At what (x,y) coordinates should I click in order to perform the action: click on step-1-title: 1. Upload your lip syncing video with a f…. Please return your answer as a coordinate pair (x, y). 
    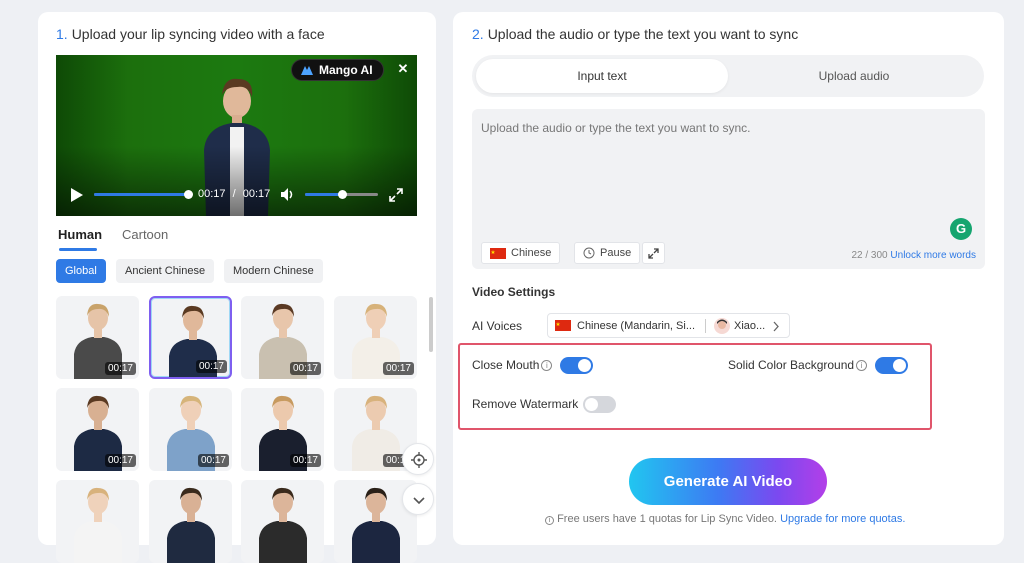
    Looking at the image, I should click on (190, 34).